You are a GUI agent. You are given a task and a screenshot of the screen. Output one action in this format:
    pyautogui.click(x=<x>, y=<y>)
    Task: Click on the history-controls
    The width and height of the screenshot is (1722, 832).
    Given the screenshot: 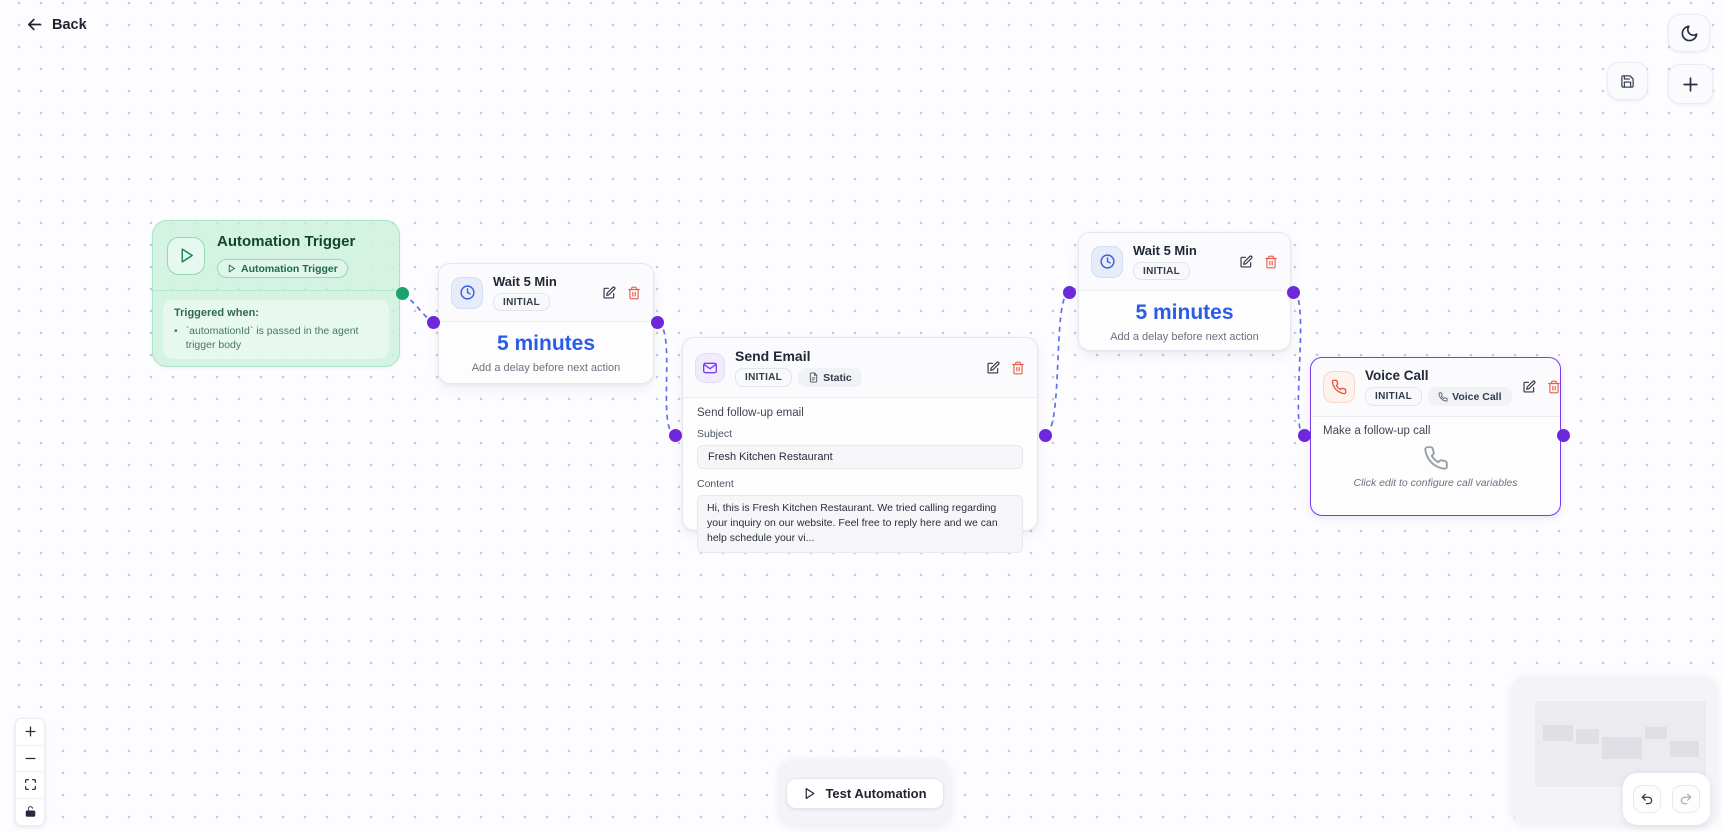 What is the action you would take?
    pyautogui.click(x=1666, y=799)
    